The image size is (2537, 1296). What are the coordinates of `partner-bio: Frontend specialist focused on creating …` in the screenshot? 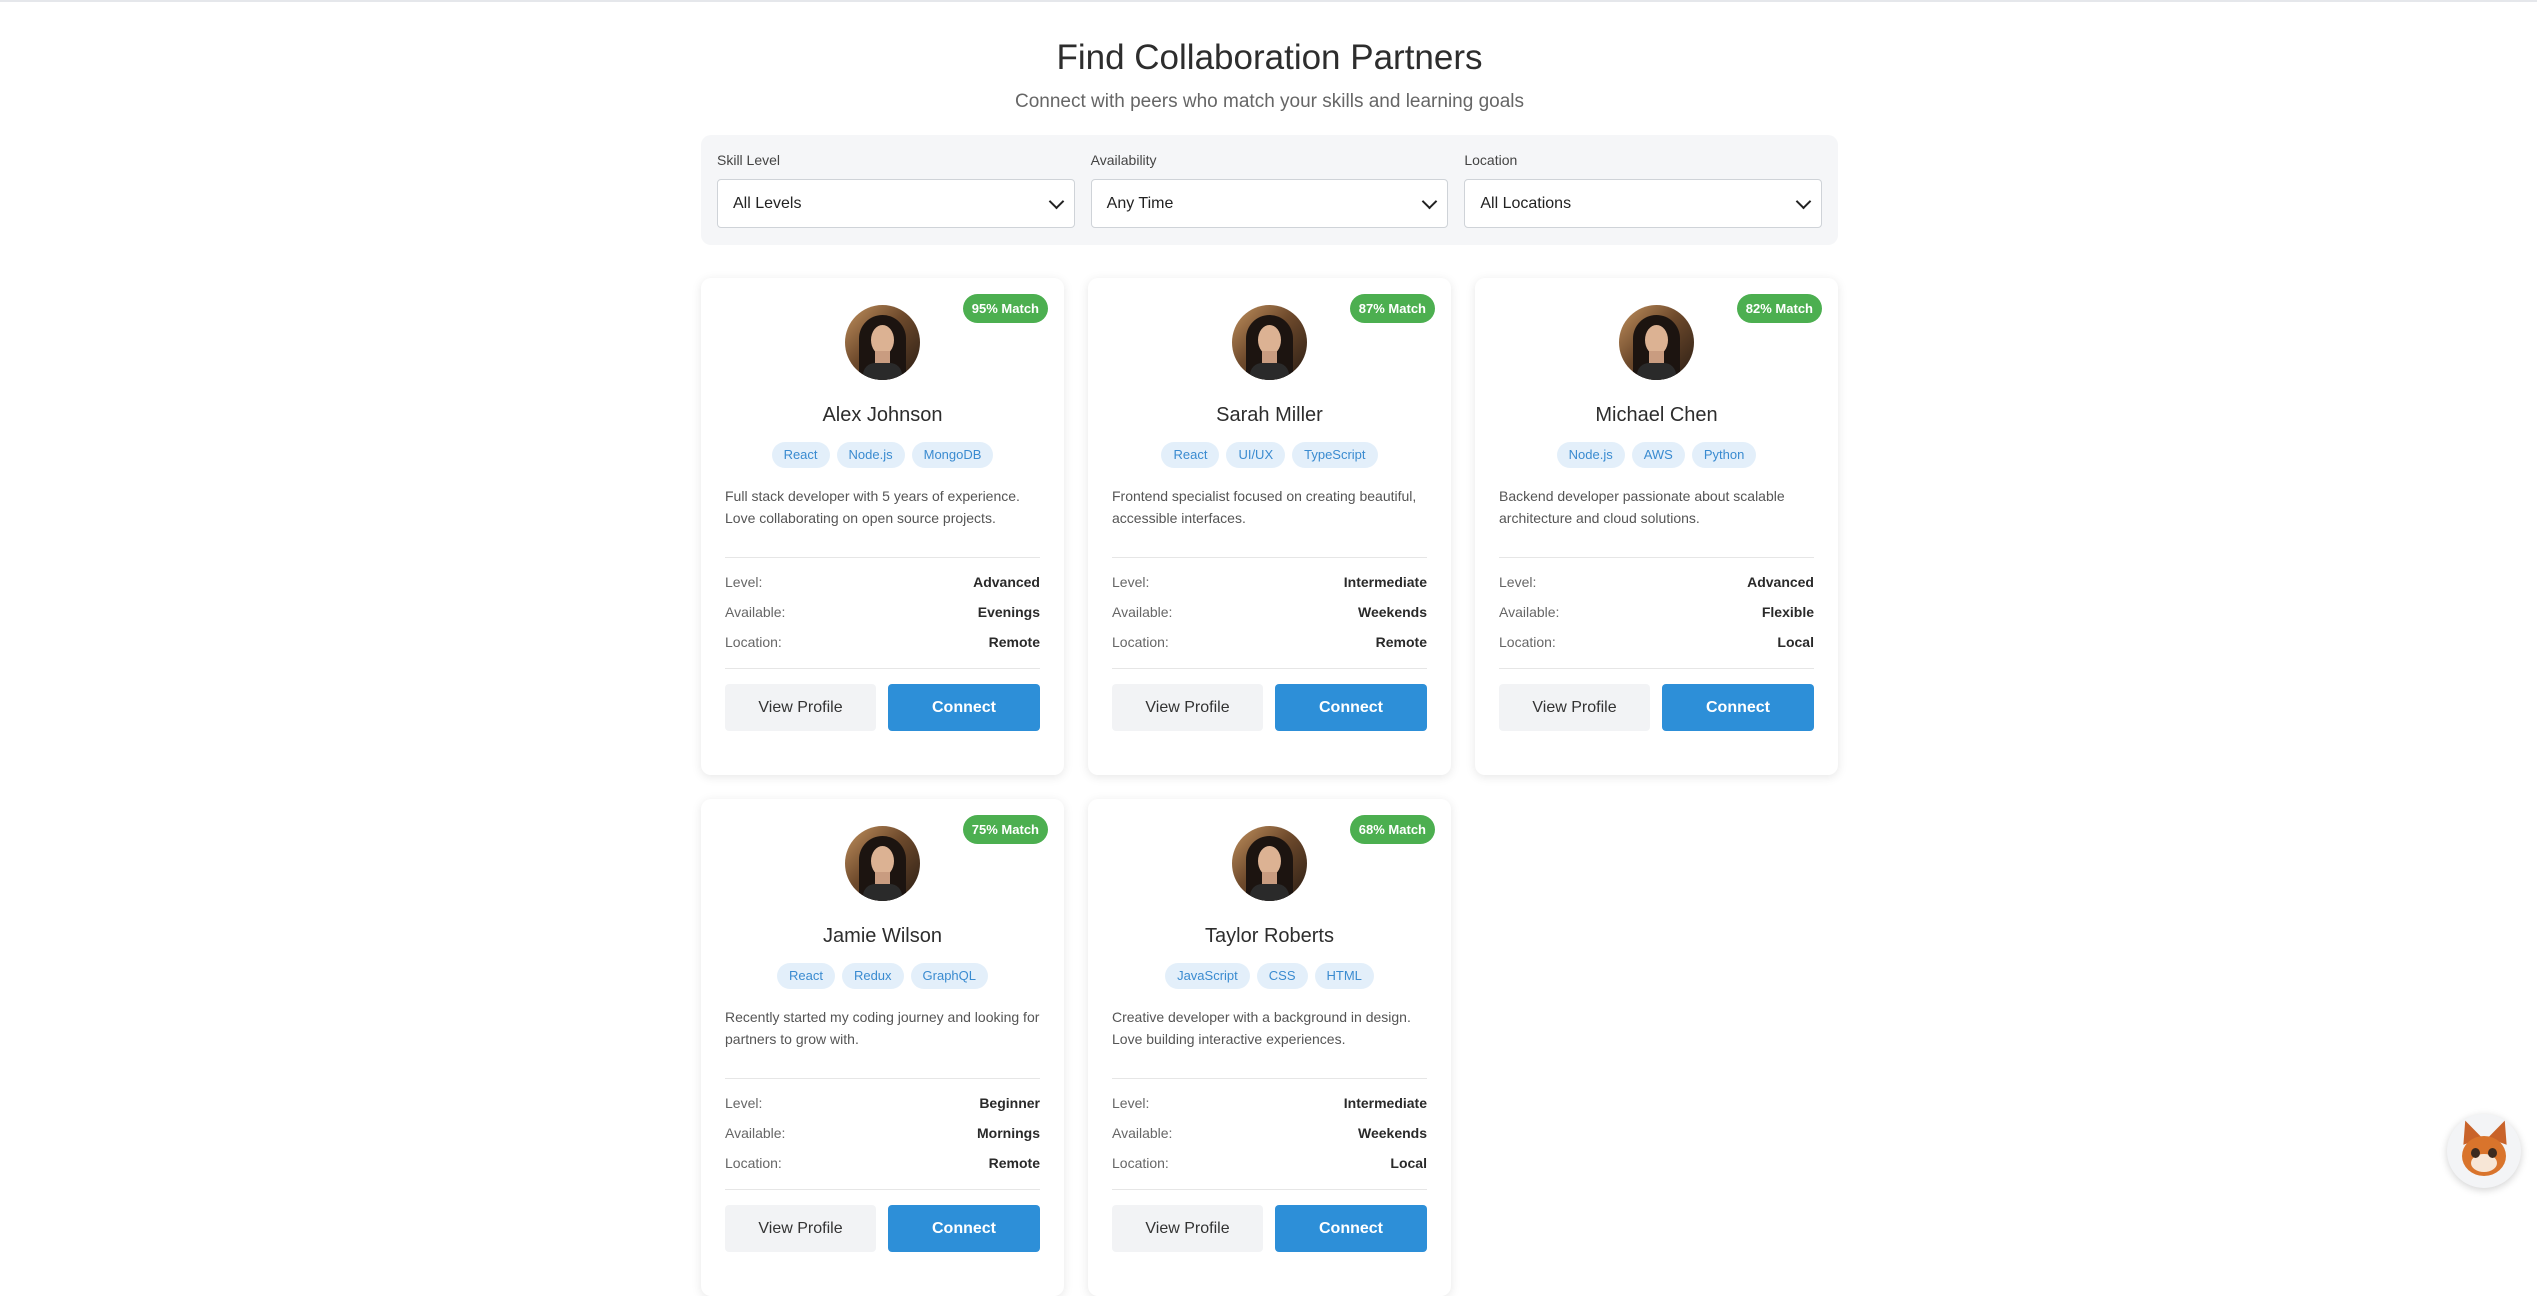 It's located at (1264, 507).